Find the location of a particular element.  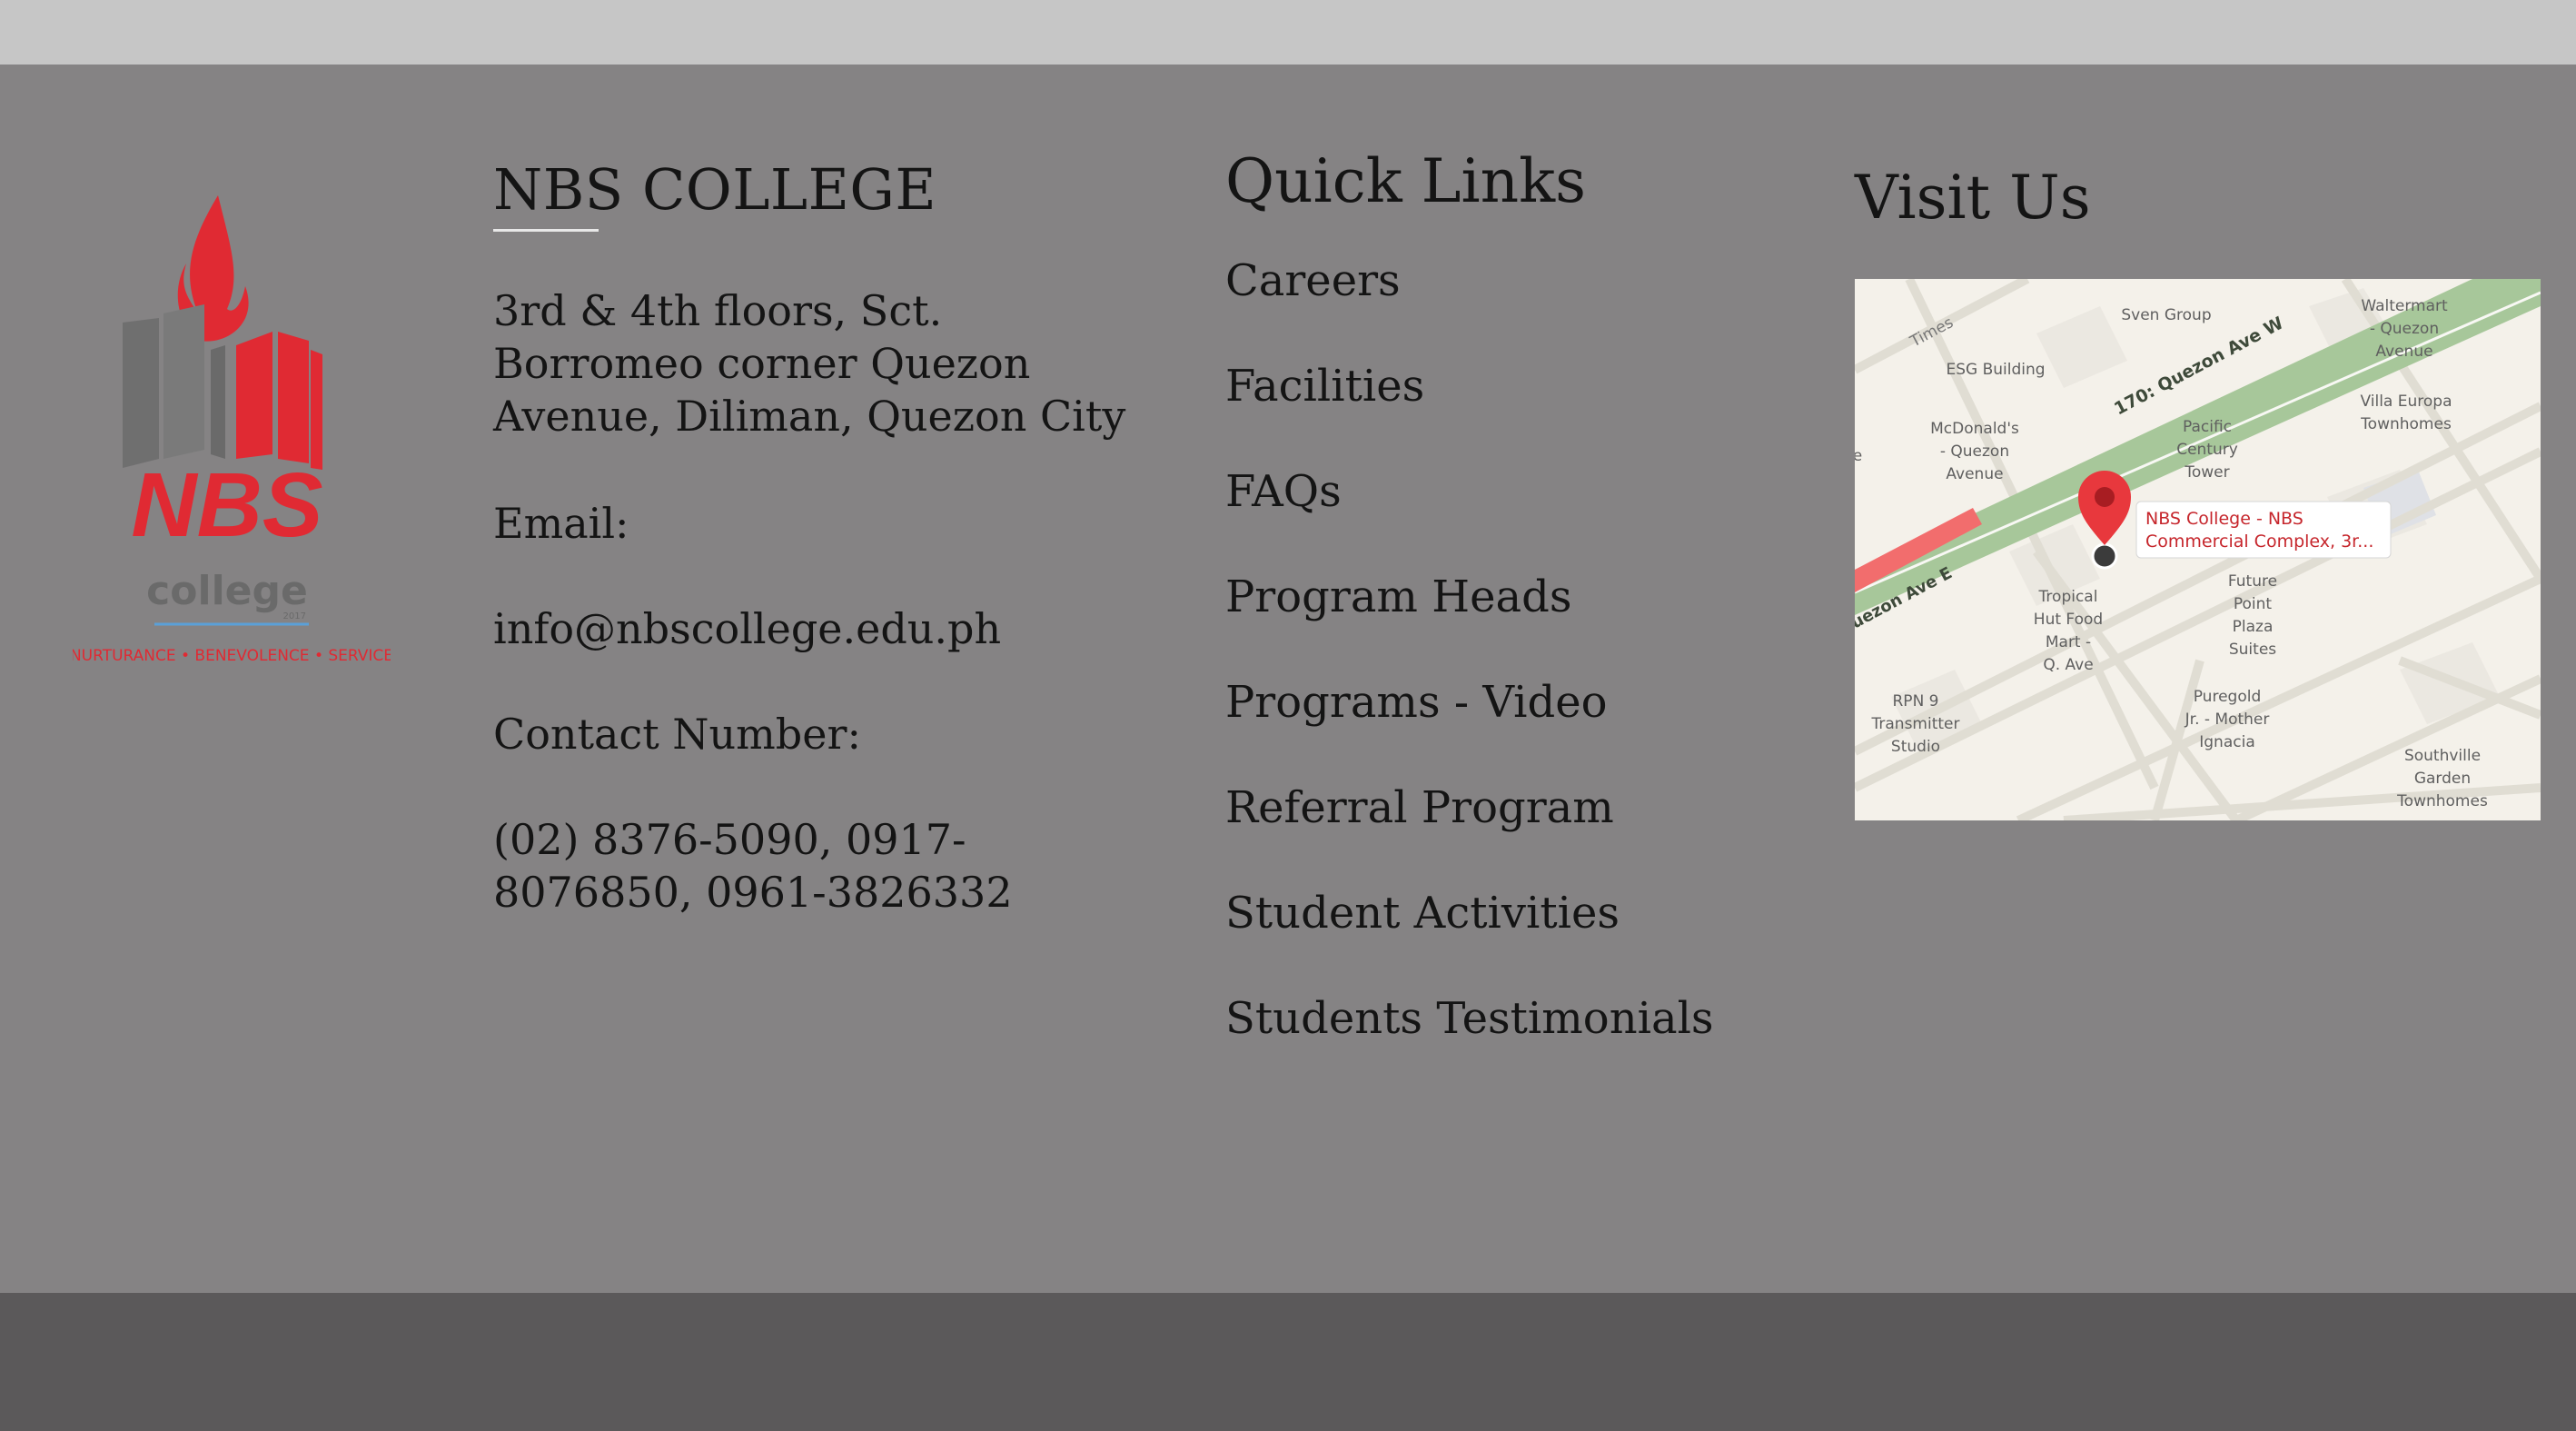

svg-text:NURTURANCE • BENEVOLENCE • SER: NURTURANCE • BENEVOLENCE • SERVICE is located at coordinates (232, 656).